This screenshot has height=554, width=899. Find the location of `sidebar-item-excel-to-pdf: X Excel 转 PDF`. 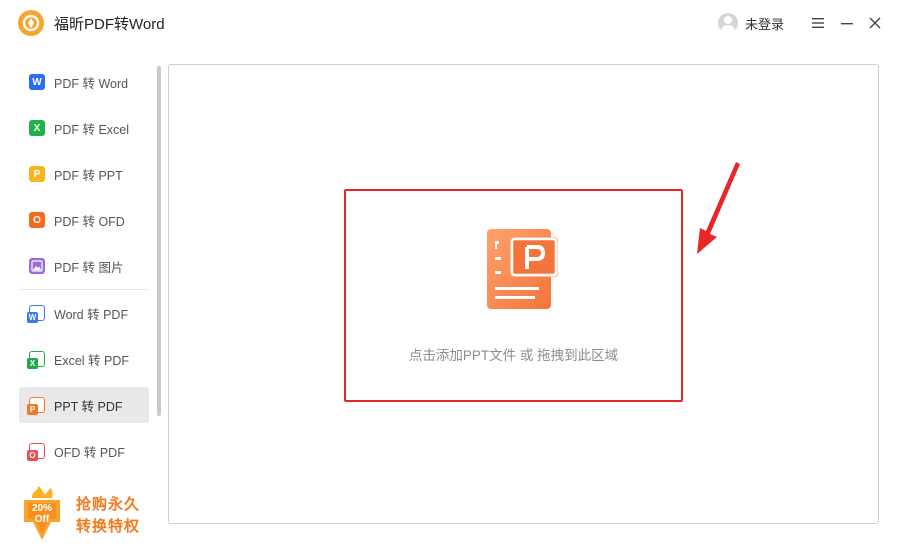

sidebar-item-excel-to-pdf: X Excel 转 PDF is located at coordinates (84, 359).